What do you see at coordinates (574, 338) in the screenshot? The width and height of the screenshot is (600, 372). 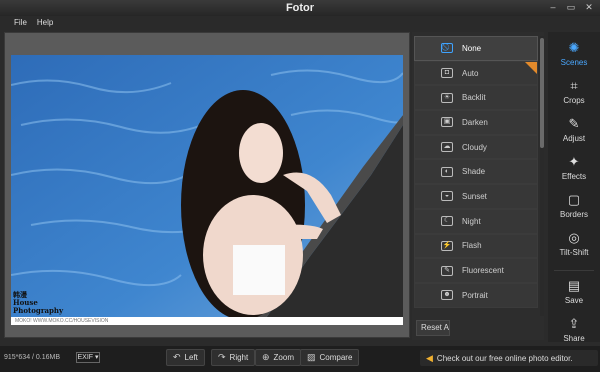 I see `tool-label: Share` at bounding box center [574, 338].